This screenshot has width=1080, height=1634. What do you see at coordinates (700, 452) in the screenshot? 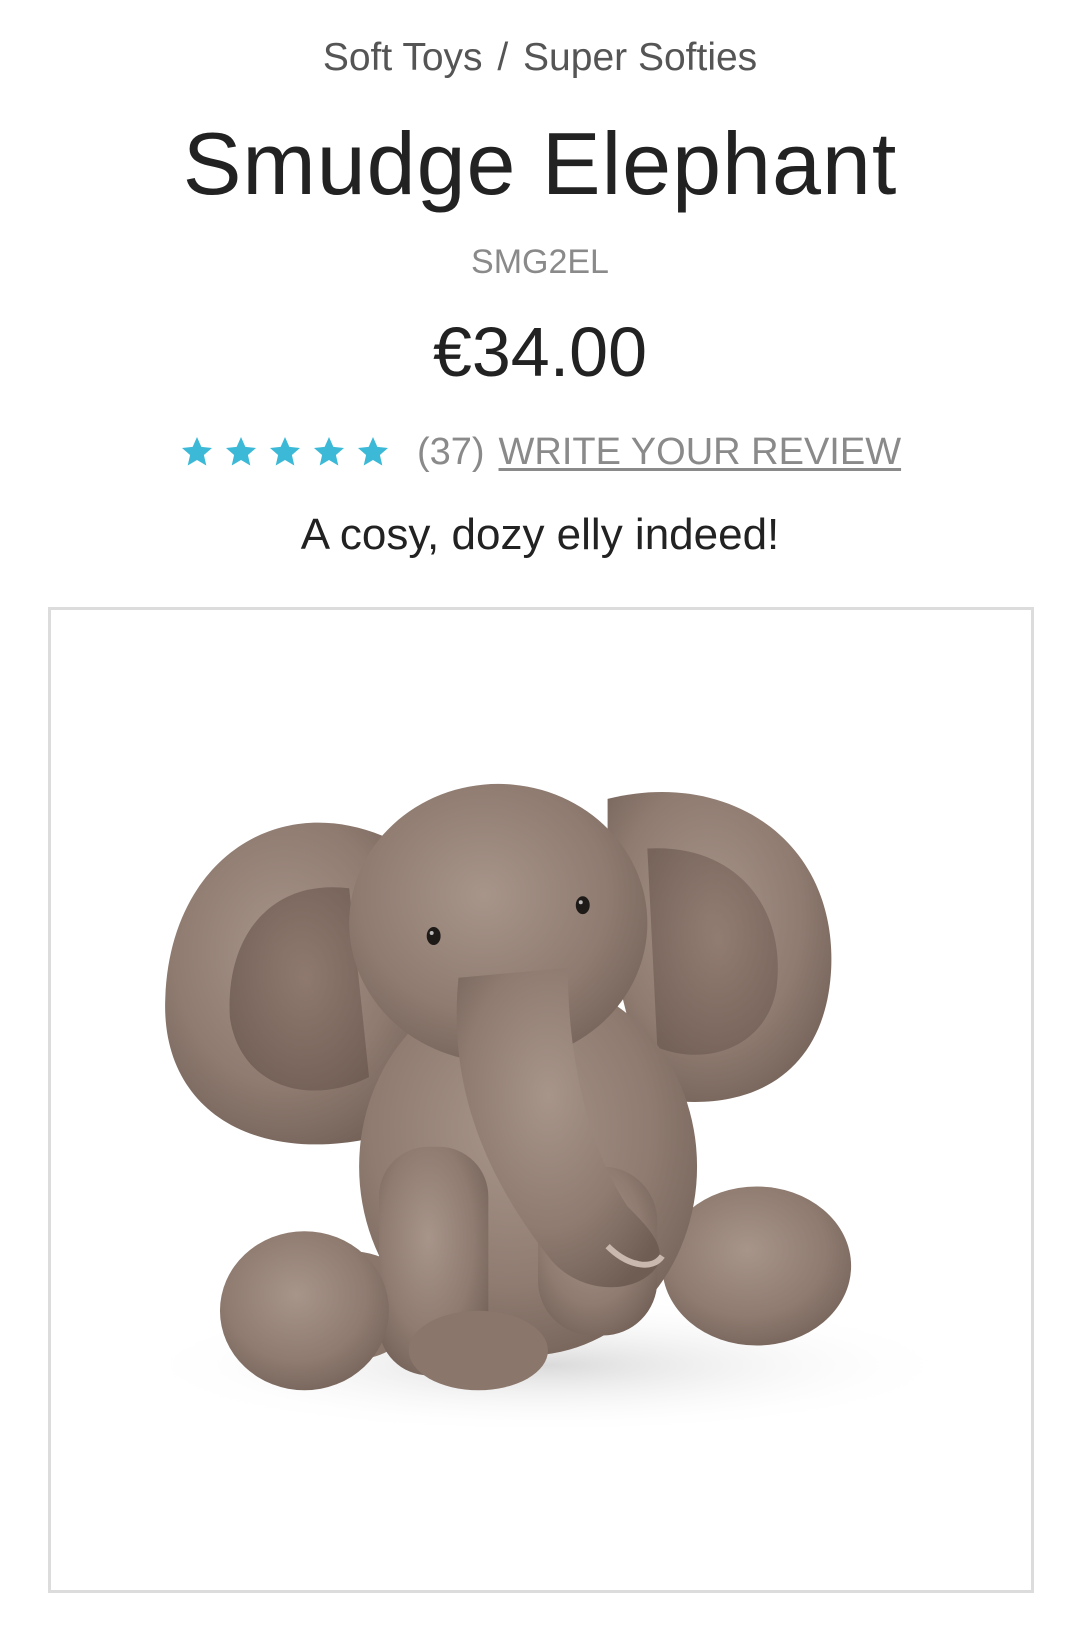
I see `write-review-link: WRITE YOUR REVIEW` at bounding box center [700, 452].